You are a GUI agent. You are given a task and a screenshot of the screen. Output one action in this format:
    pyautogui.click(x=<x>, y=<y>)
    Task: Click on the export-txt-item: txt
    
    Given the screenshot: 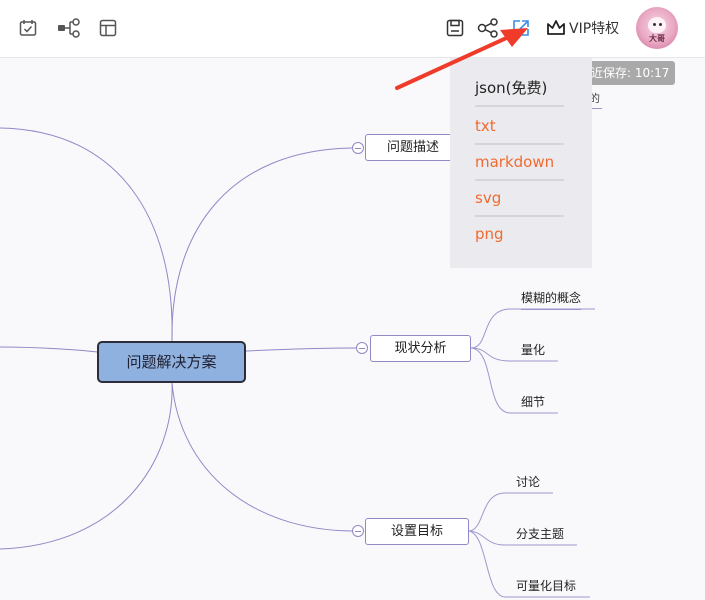 What is the action you would take?
    pyautogui.click(x=519, y=127)
    